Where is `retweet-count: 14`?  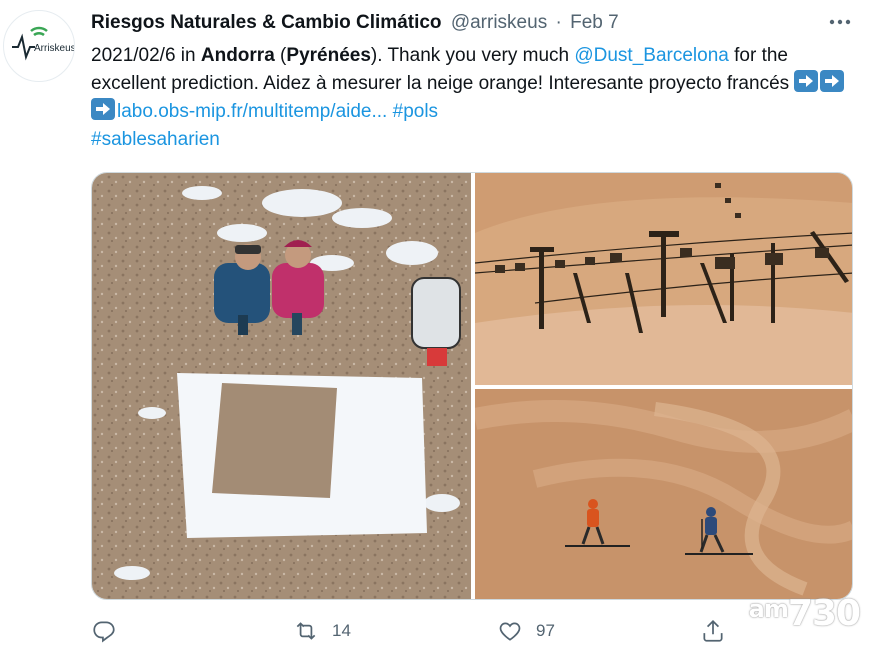 retweet-count: 14 is located at coordinates (341, 630).